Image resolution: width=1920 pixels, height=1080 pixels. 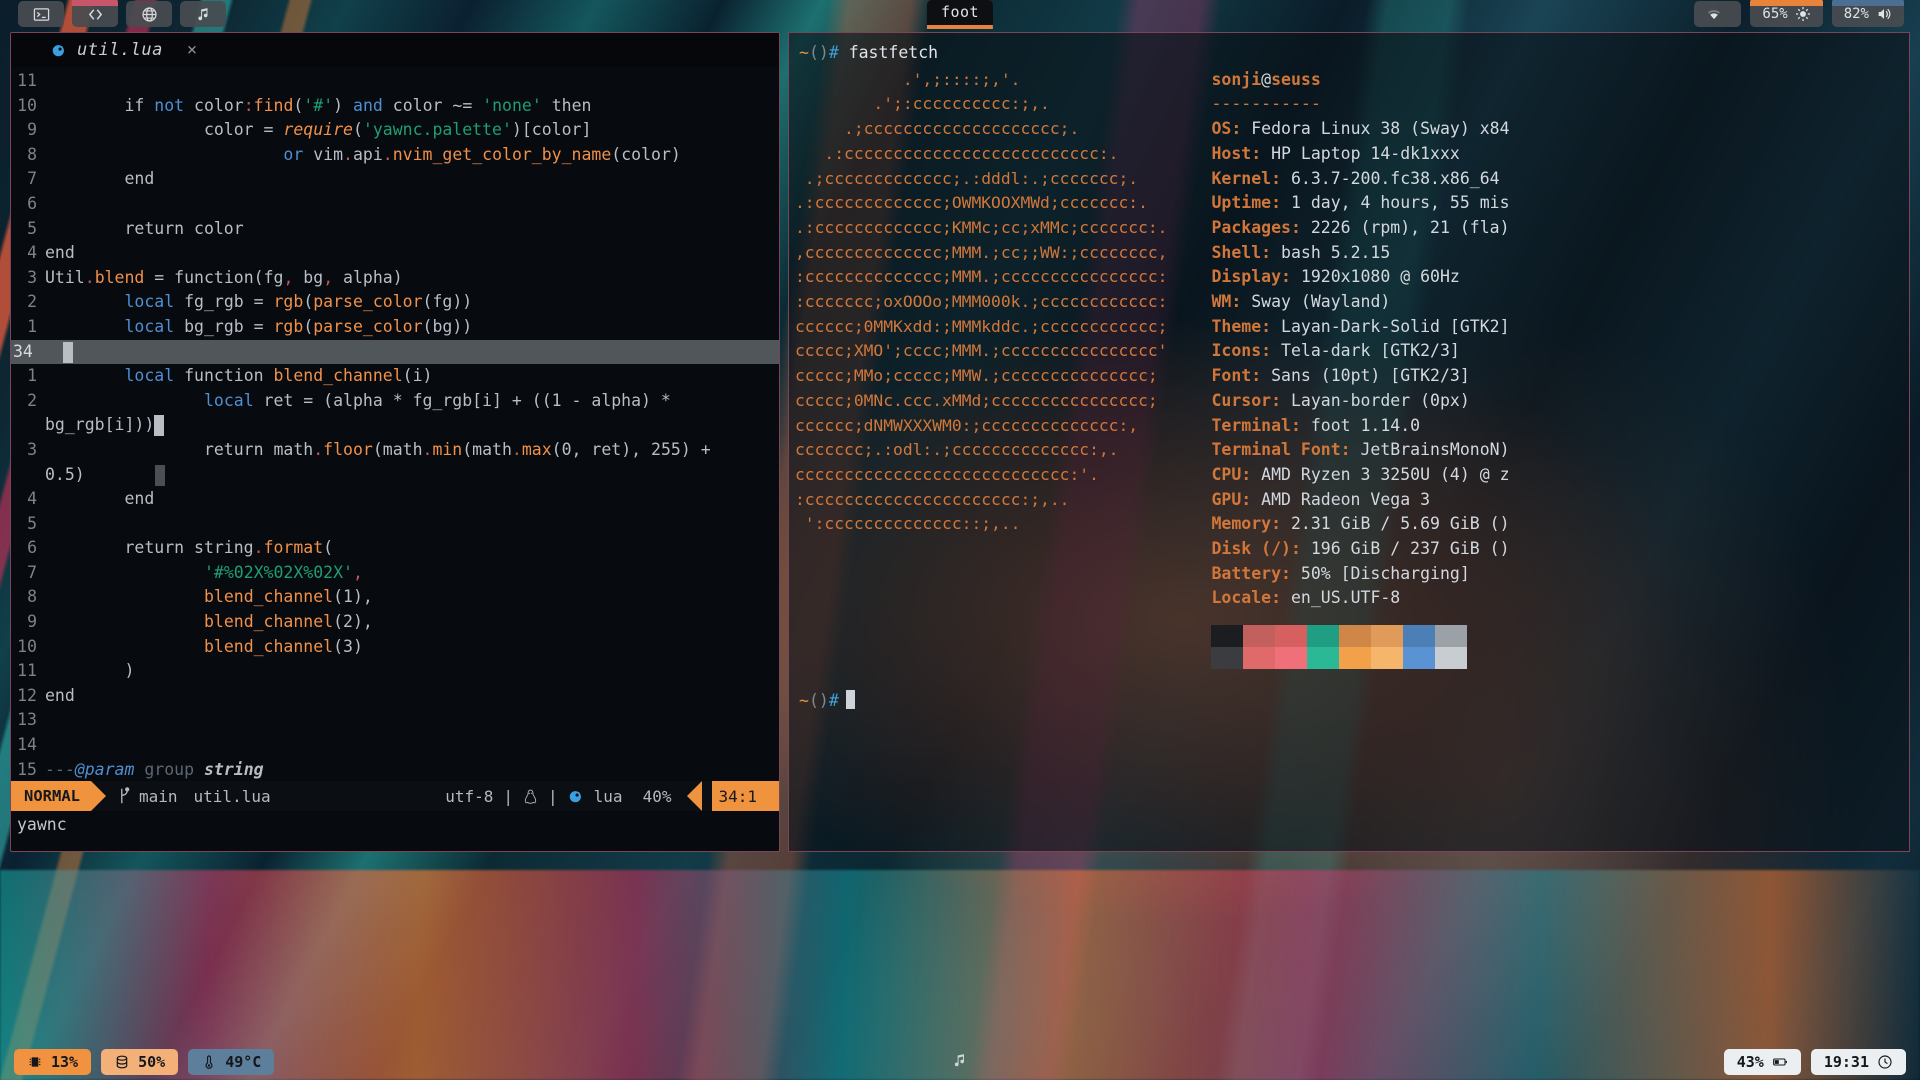 What do you see at coordinates (395, 475) in the screenshot?
I see `code-line-wrapped: 0.5)` at bounding box center [395, 475].